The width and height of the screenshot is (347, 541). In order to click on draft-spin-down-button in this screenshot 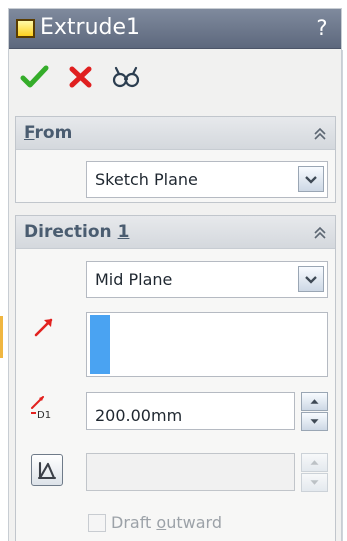, I will do `click(314, 482)`.